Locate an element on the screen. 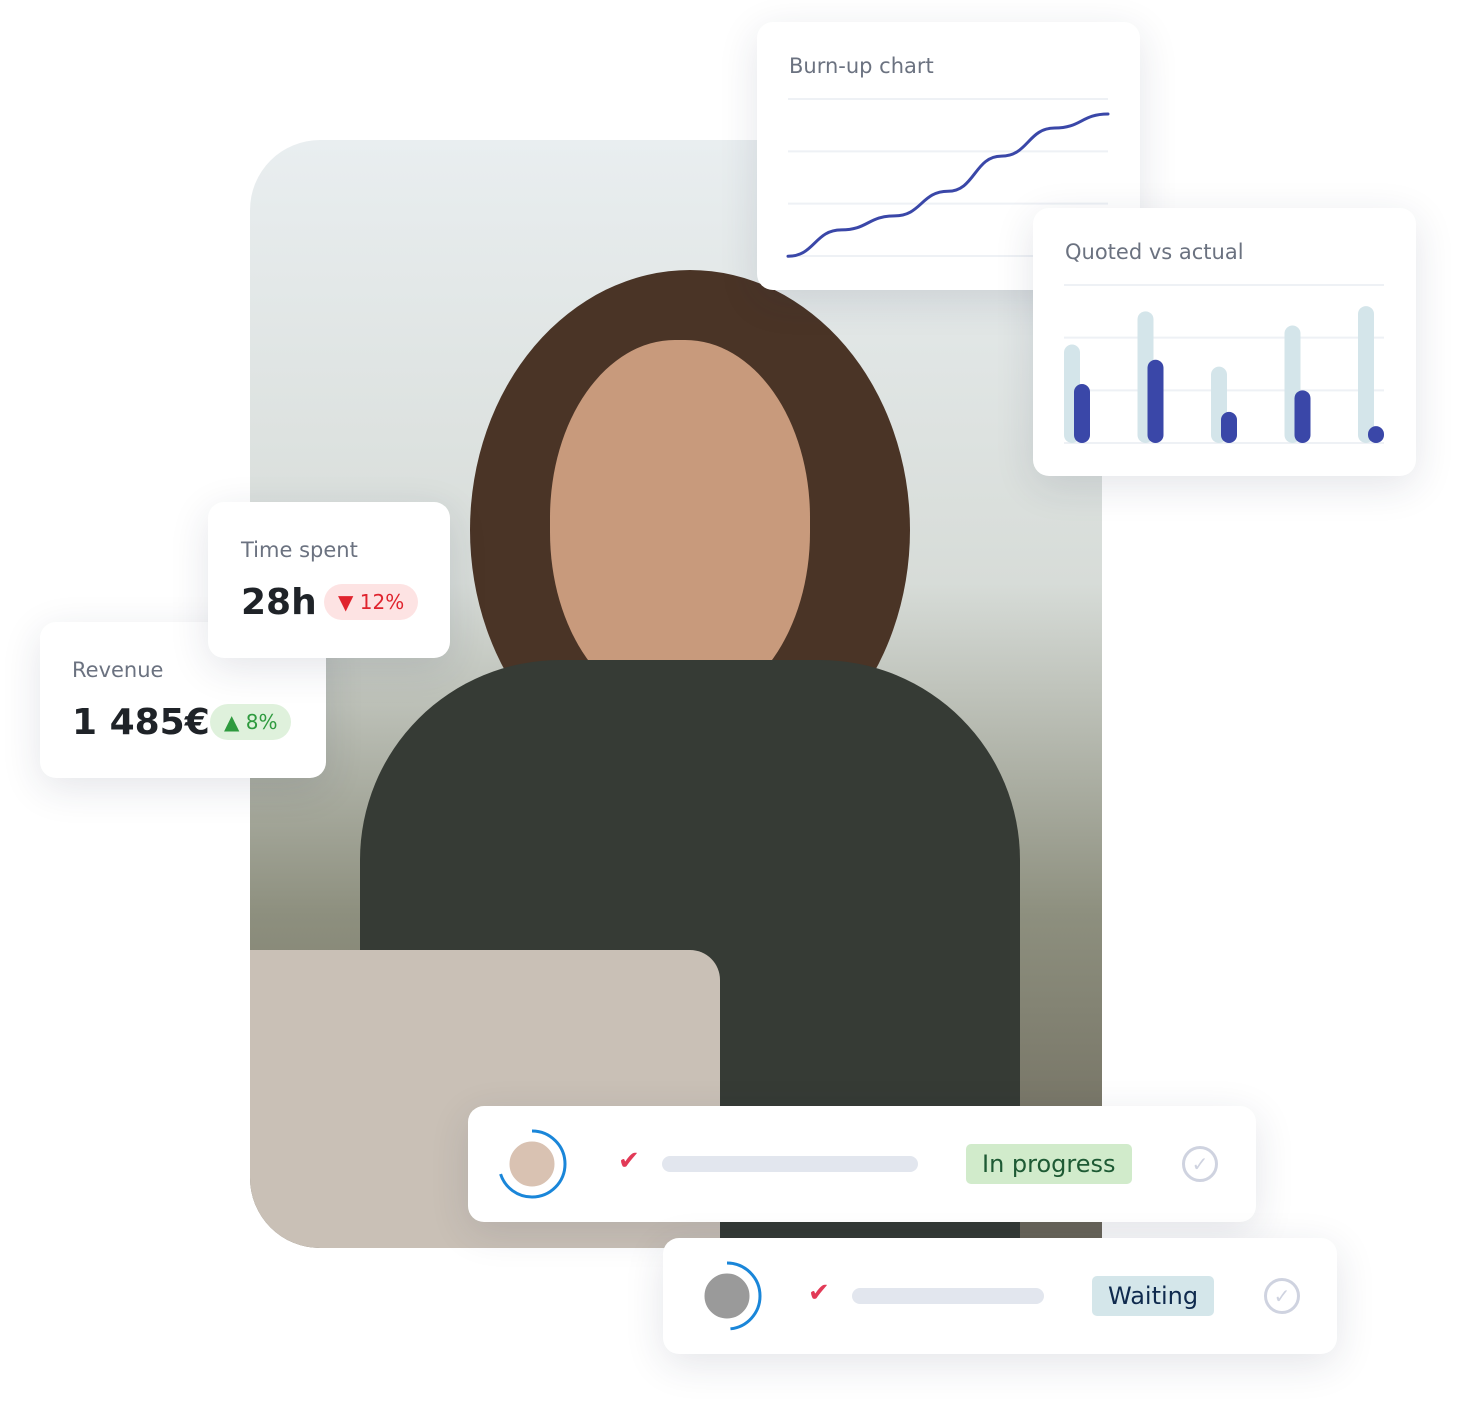  arrow-down-icon: ▼ is located at coordinates (346, 602).